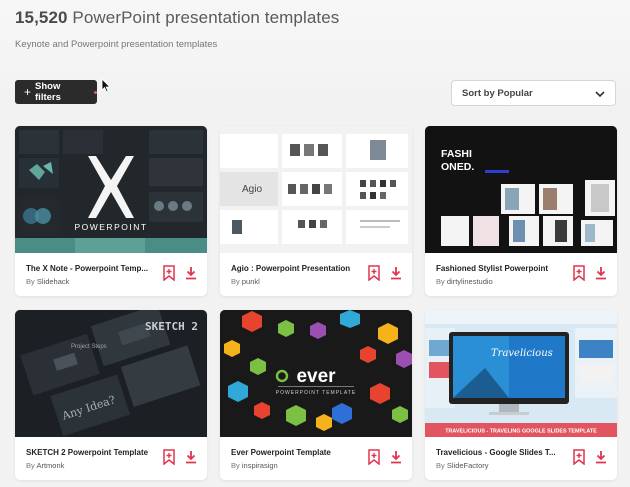  Describe the element at coordinates (89, 347) in the screenshot. I see `svg-text: Project Steps` at that location.